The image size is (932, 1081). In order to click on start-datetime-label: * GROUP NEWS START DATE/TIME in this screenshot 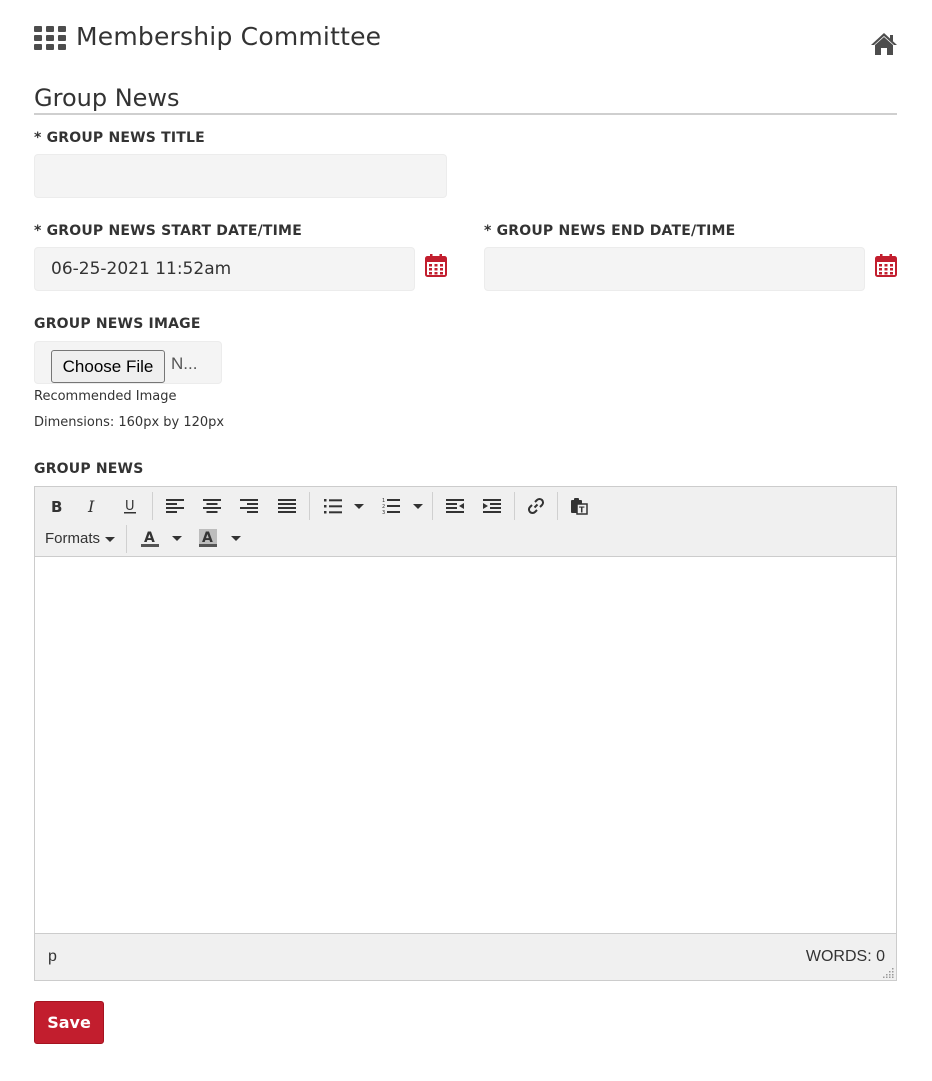, I will do `click(168, 231)`.